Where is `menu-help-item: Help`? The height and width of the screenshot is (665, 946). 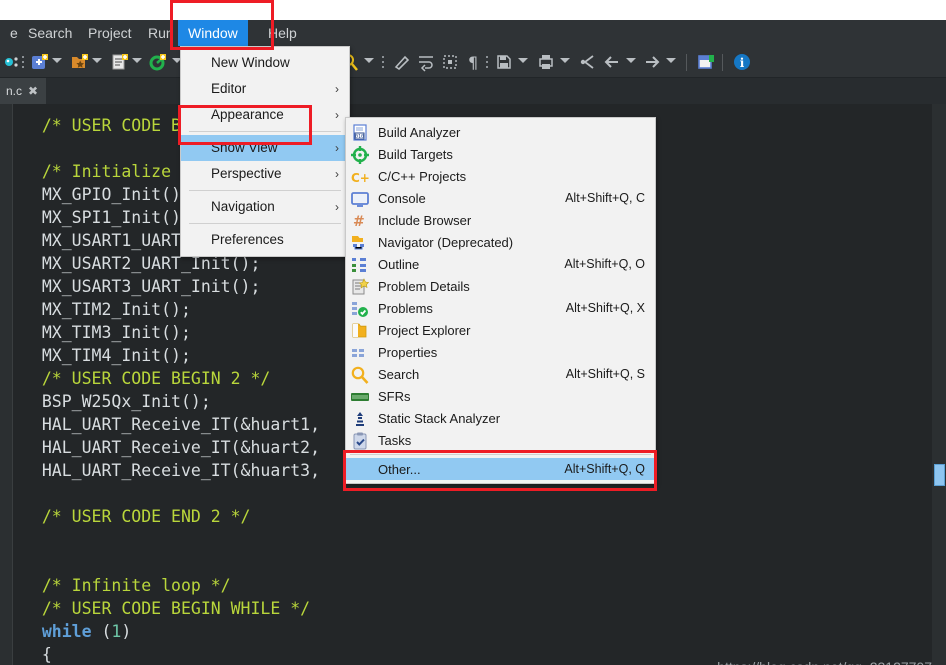 menu-help-item: Help is located at coordinates (282, 33).